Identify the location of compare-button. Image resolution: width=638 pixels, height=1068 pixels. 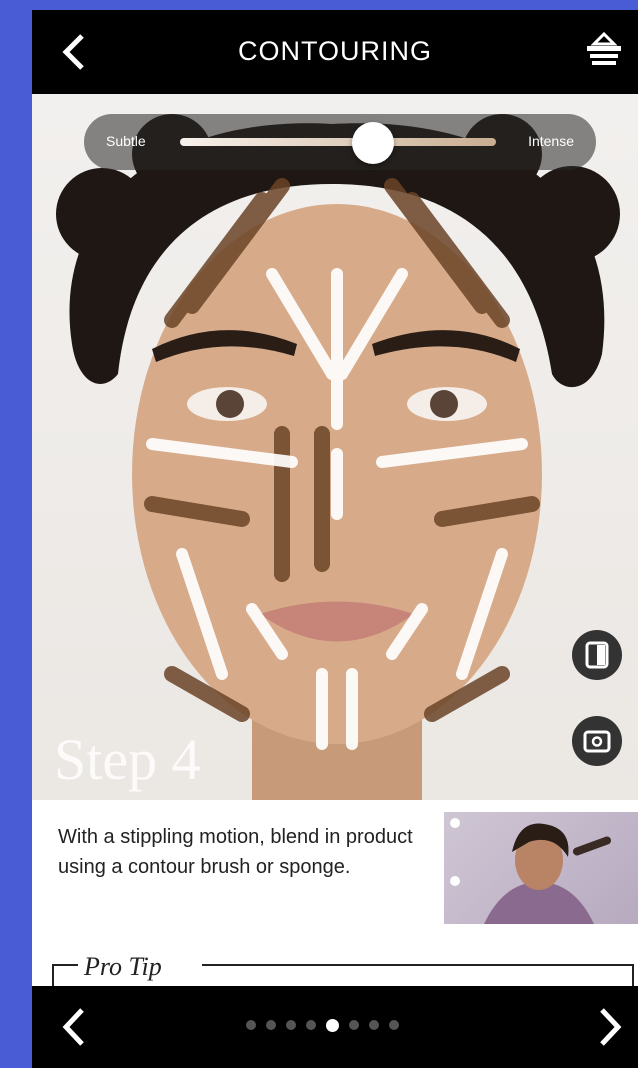
(597, 655).